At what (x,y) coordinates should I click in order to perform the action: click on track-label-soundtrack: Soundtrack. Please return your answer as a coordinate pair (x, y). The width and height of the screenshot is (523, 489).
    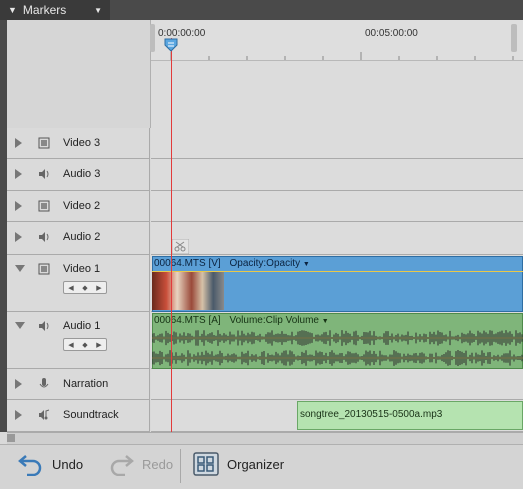
    Looking at the image, I should click on (91, 415).